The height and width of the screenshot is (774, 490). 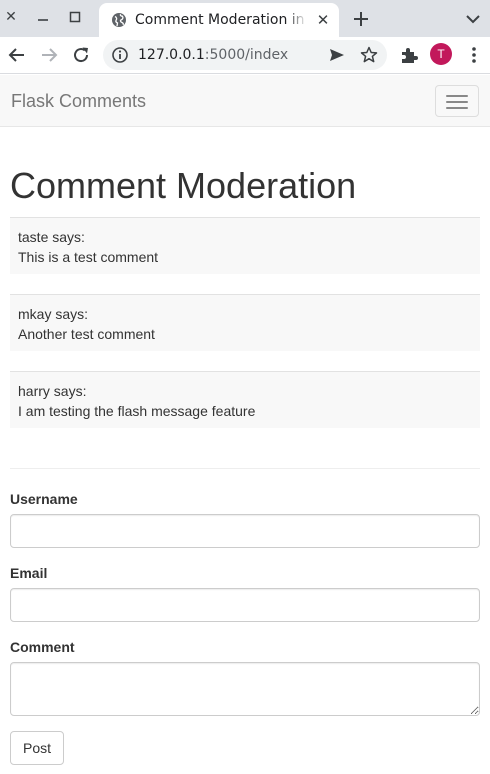 I want to click on tab-close-icon: ✕, so click(x=323, y=20).